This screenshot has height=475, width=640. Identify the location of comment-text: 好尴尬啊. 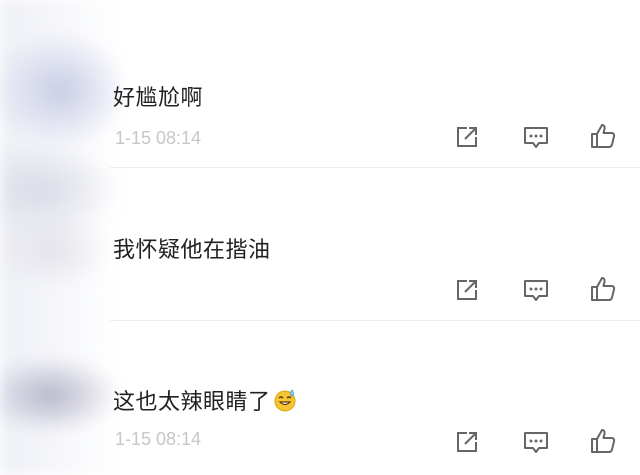
(158, 98).